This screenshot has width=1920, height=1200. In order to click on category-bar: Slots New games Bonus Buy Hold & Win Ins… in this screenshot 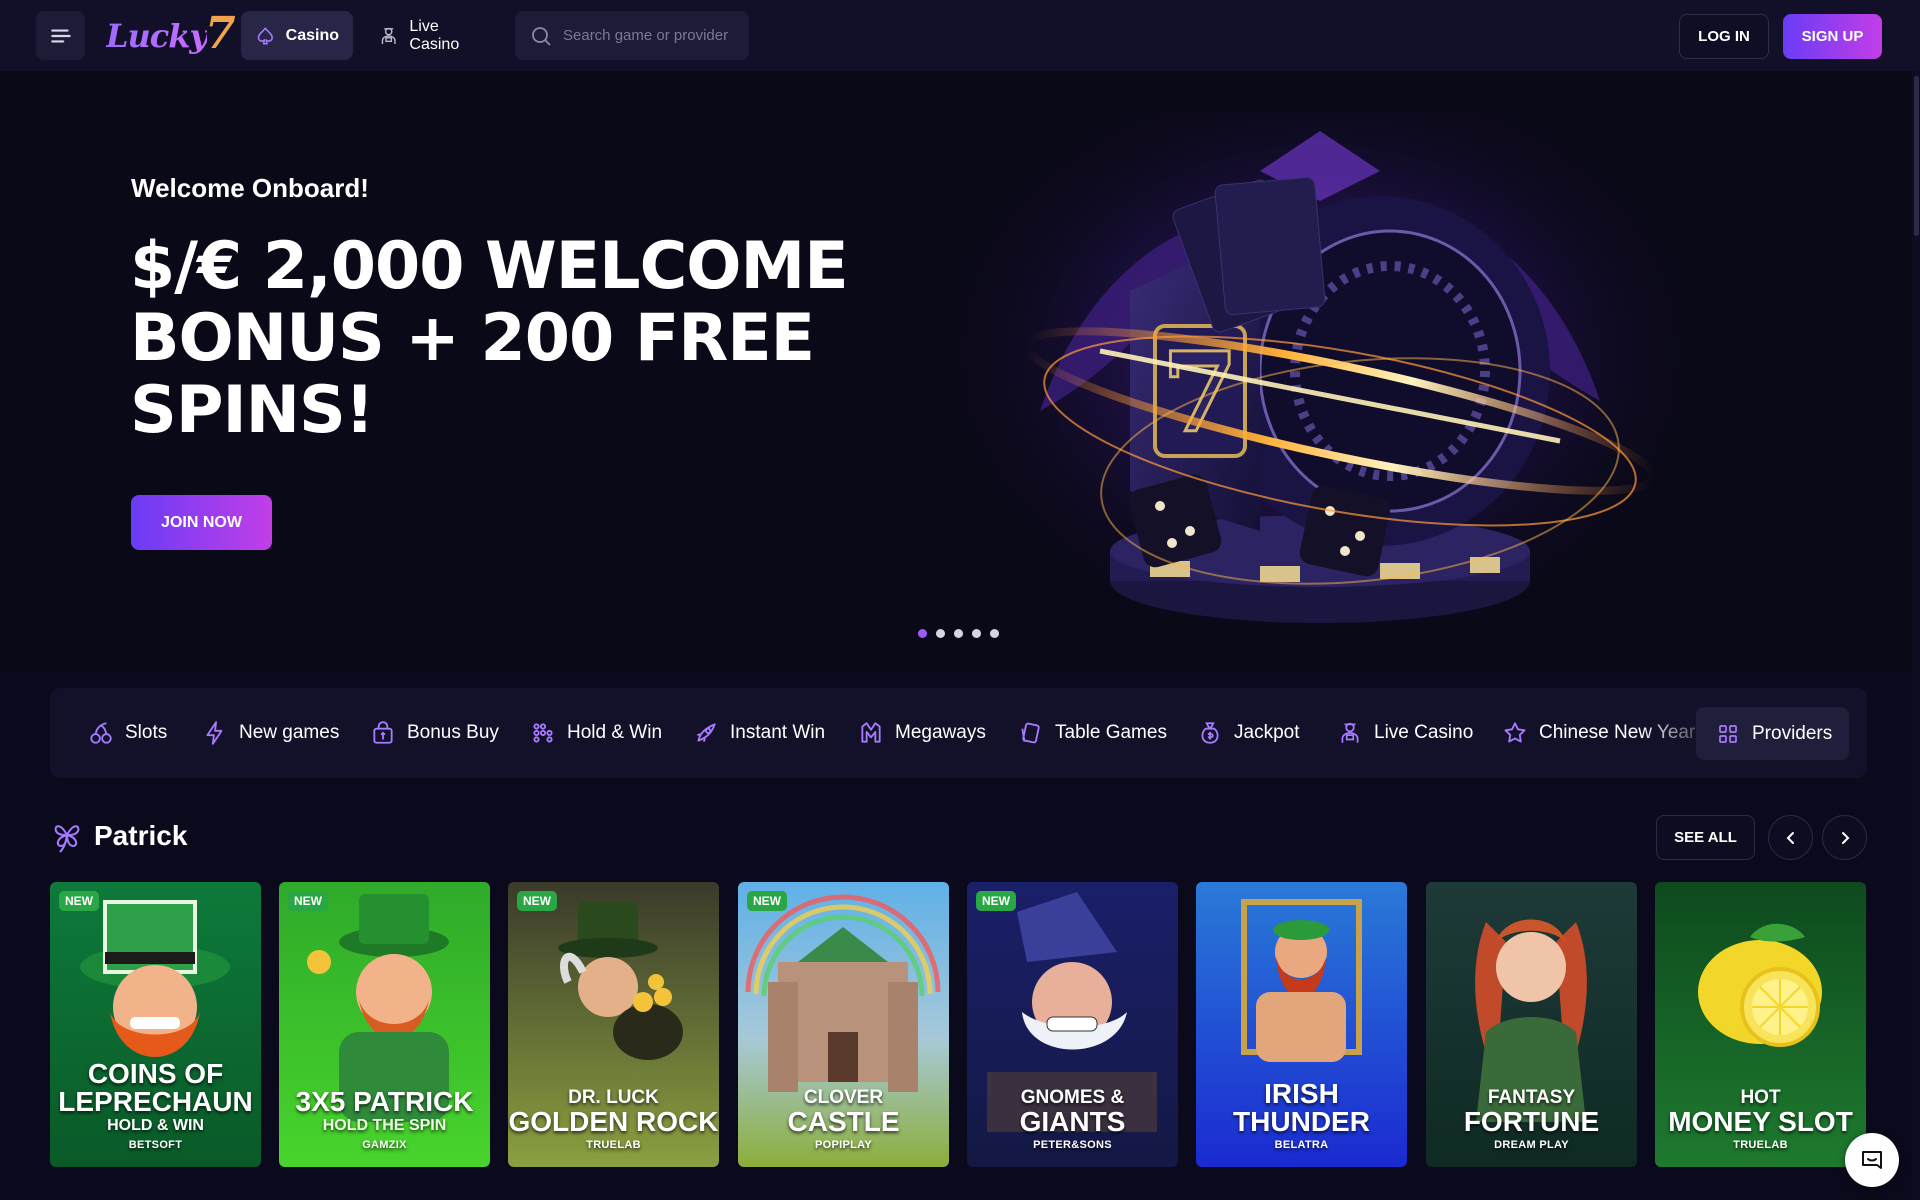, I will do `click(958, 733)`.